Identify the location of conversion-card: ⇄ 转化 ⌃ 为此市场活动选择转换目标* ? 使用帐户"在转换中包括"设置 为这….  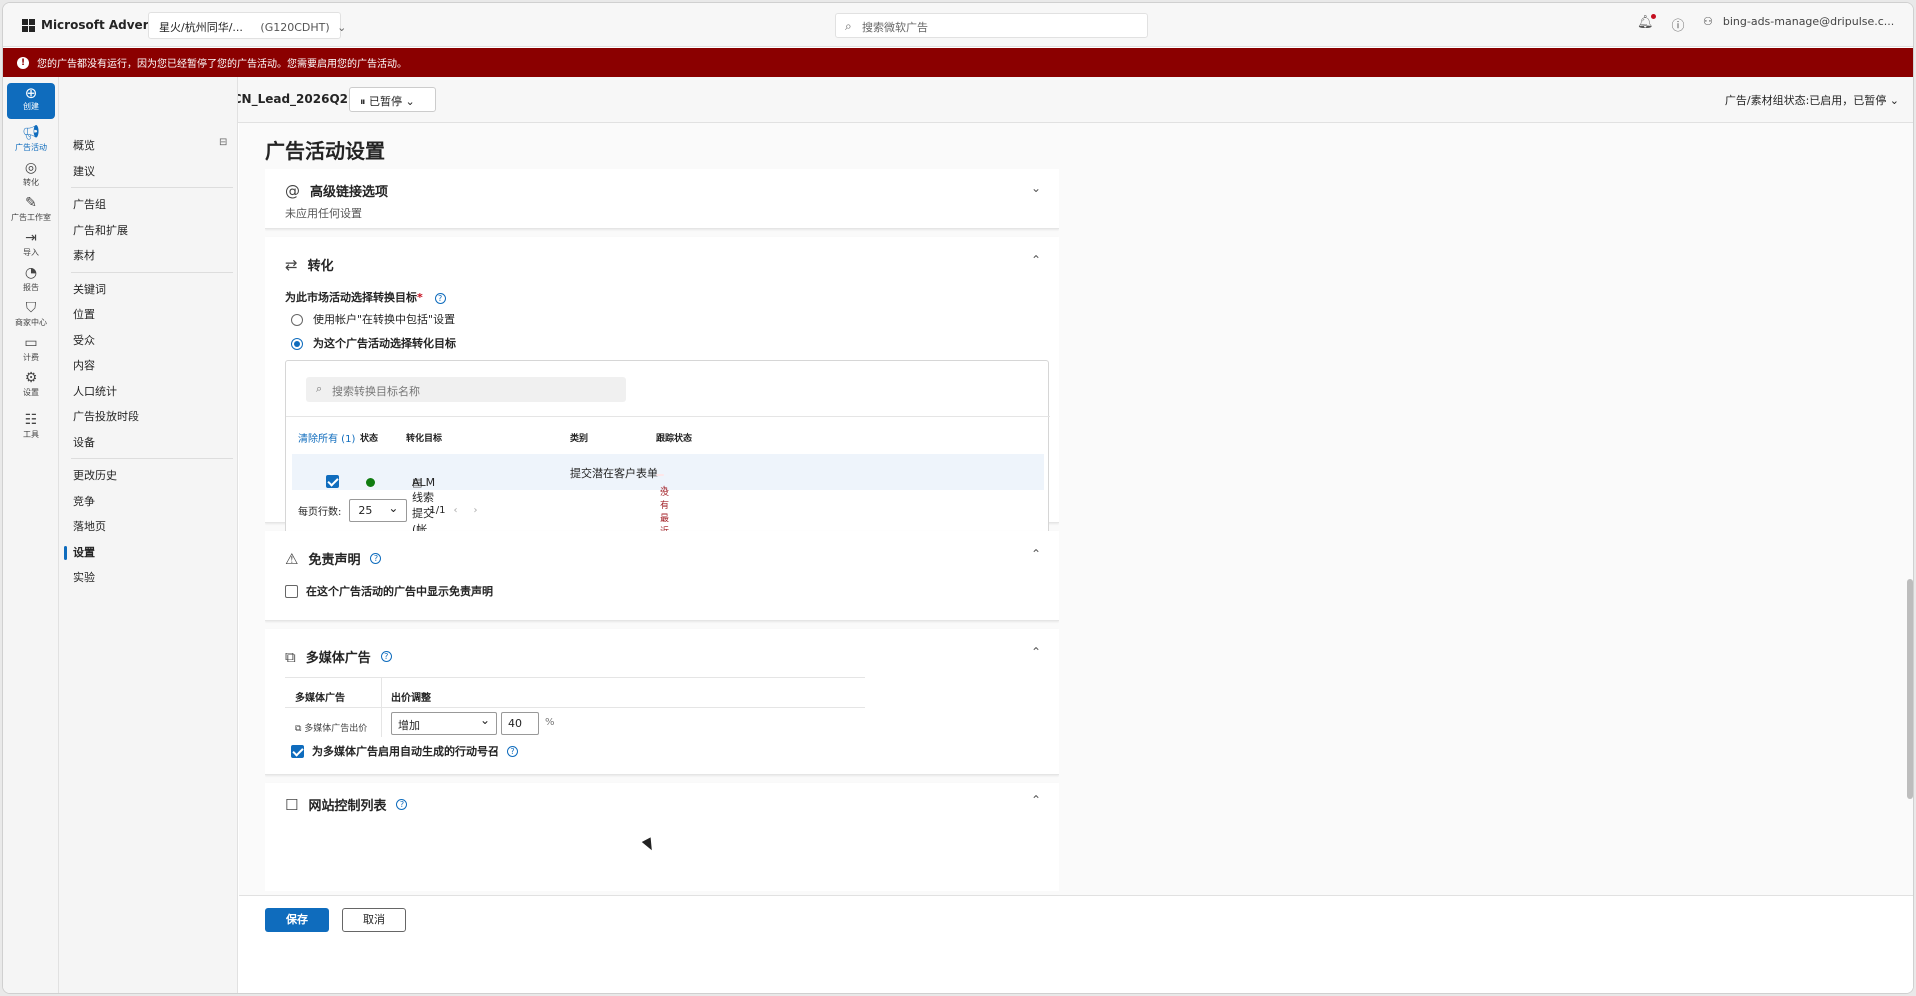
(662, 410).